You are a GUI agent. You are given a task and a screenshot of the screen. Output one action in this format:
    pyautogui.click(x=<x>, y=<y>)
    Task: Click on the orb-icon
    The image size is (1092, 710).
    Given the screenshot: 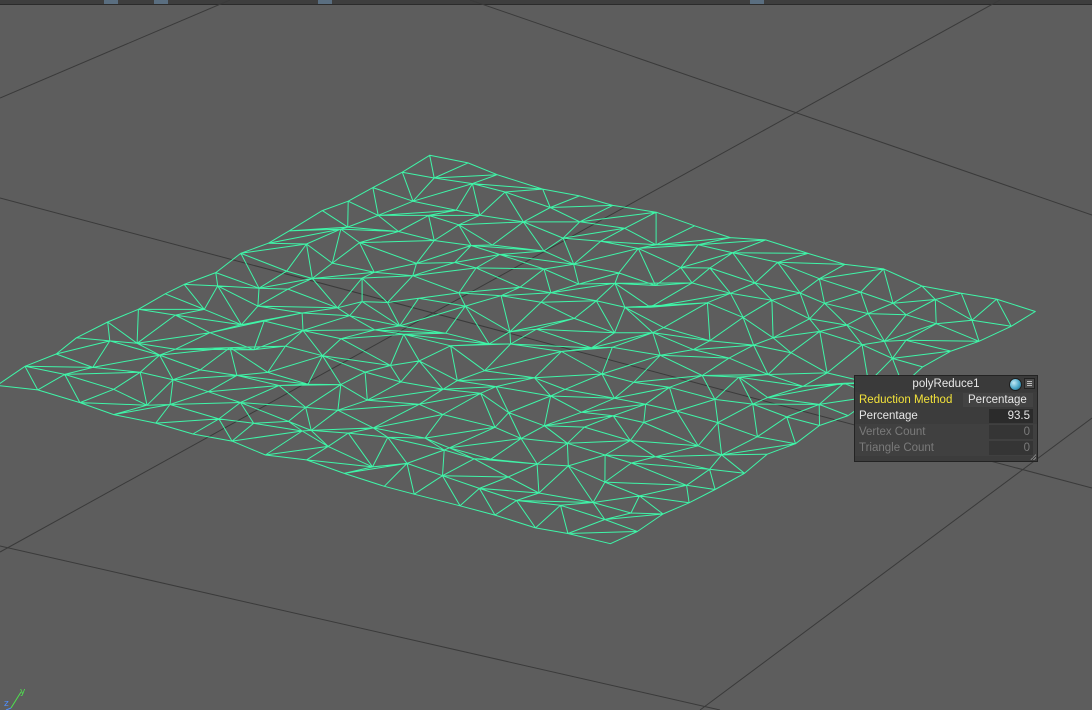 What is the action you would take?
    pyautogui.click(x=1015, y=384)
    